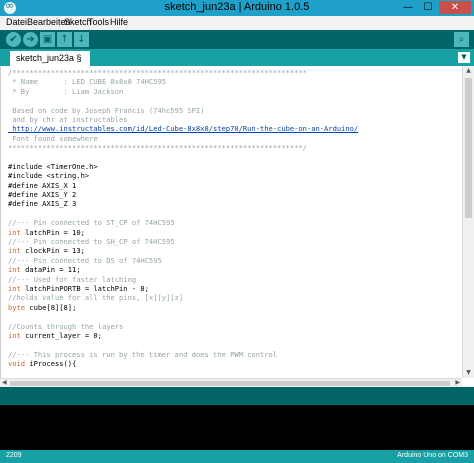 The image size is (474, 463). I want to click on menu-tools: Tools, so click(98, 22).